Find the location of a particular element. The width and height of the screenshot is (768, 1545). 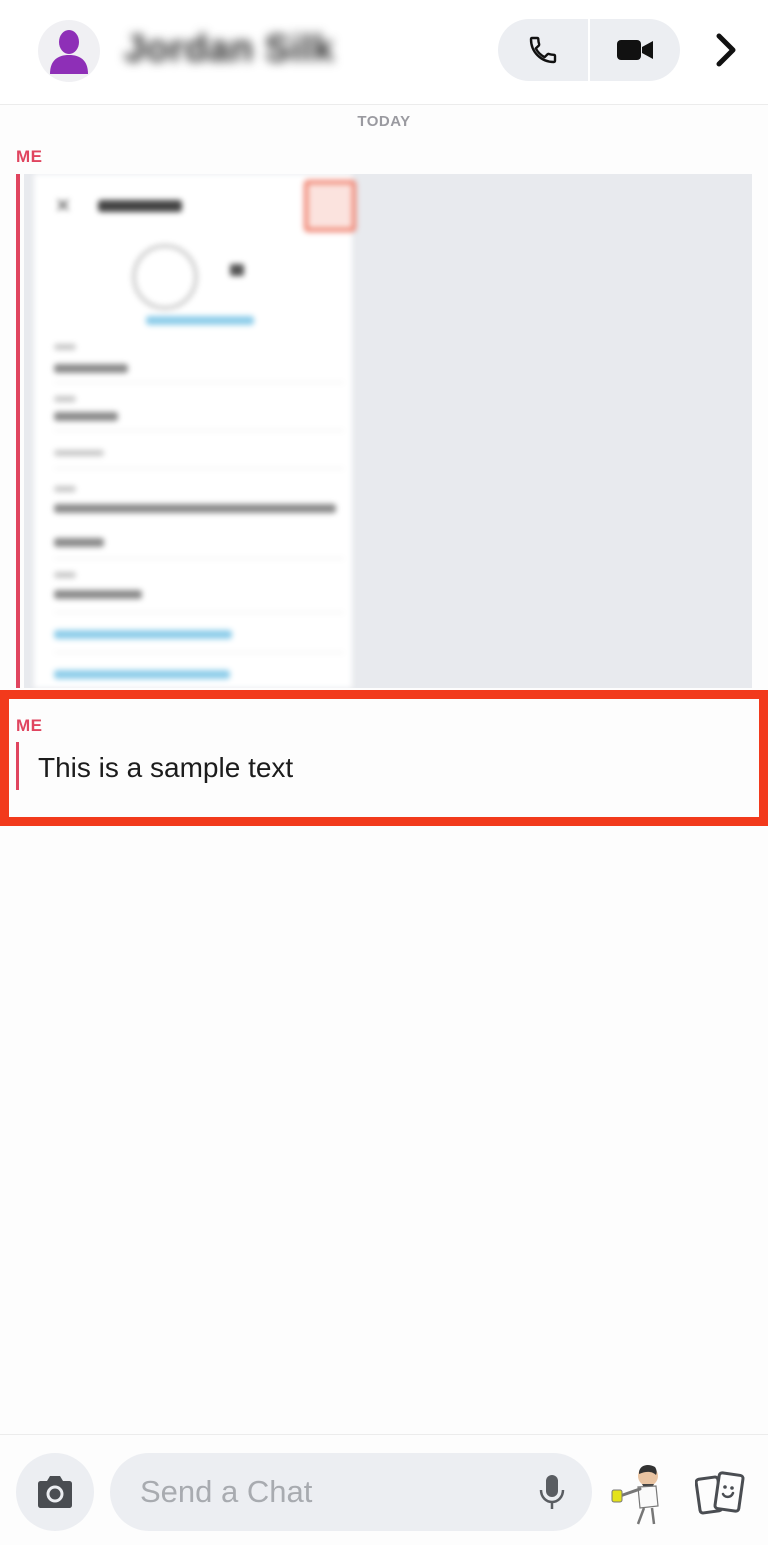

cards-button is located at coordinates (720, 1493).